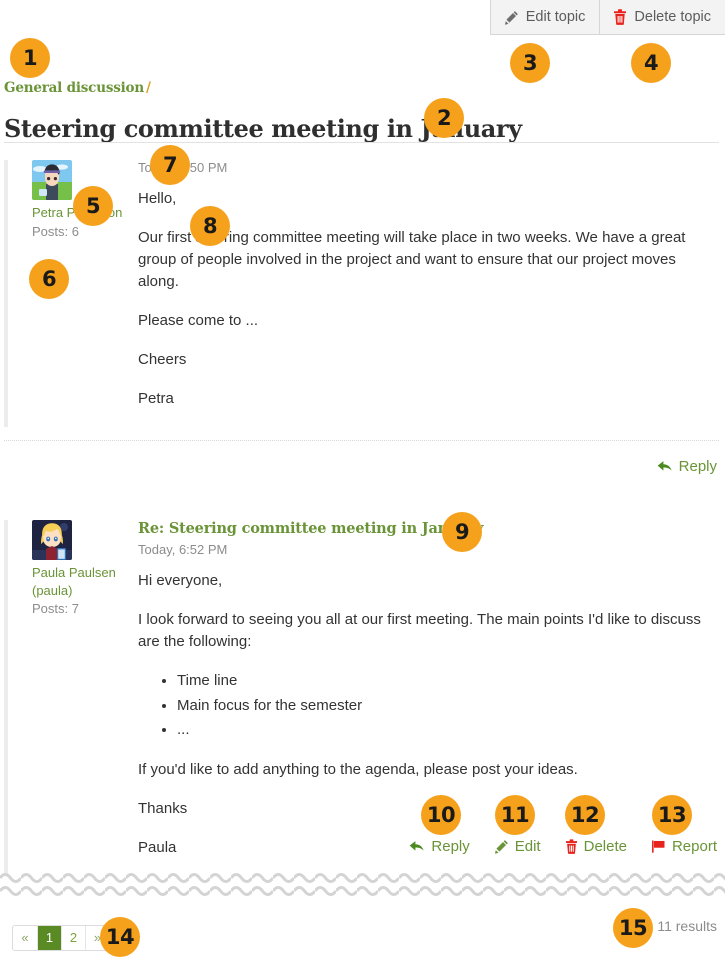  I want to click on post-paragraph: Cheers, so click(162, 360).